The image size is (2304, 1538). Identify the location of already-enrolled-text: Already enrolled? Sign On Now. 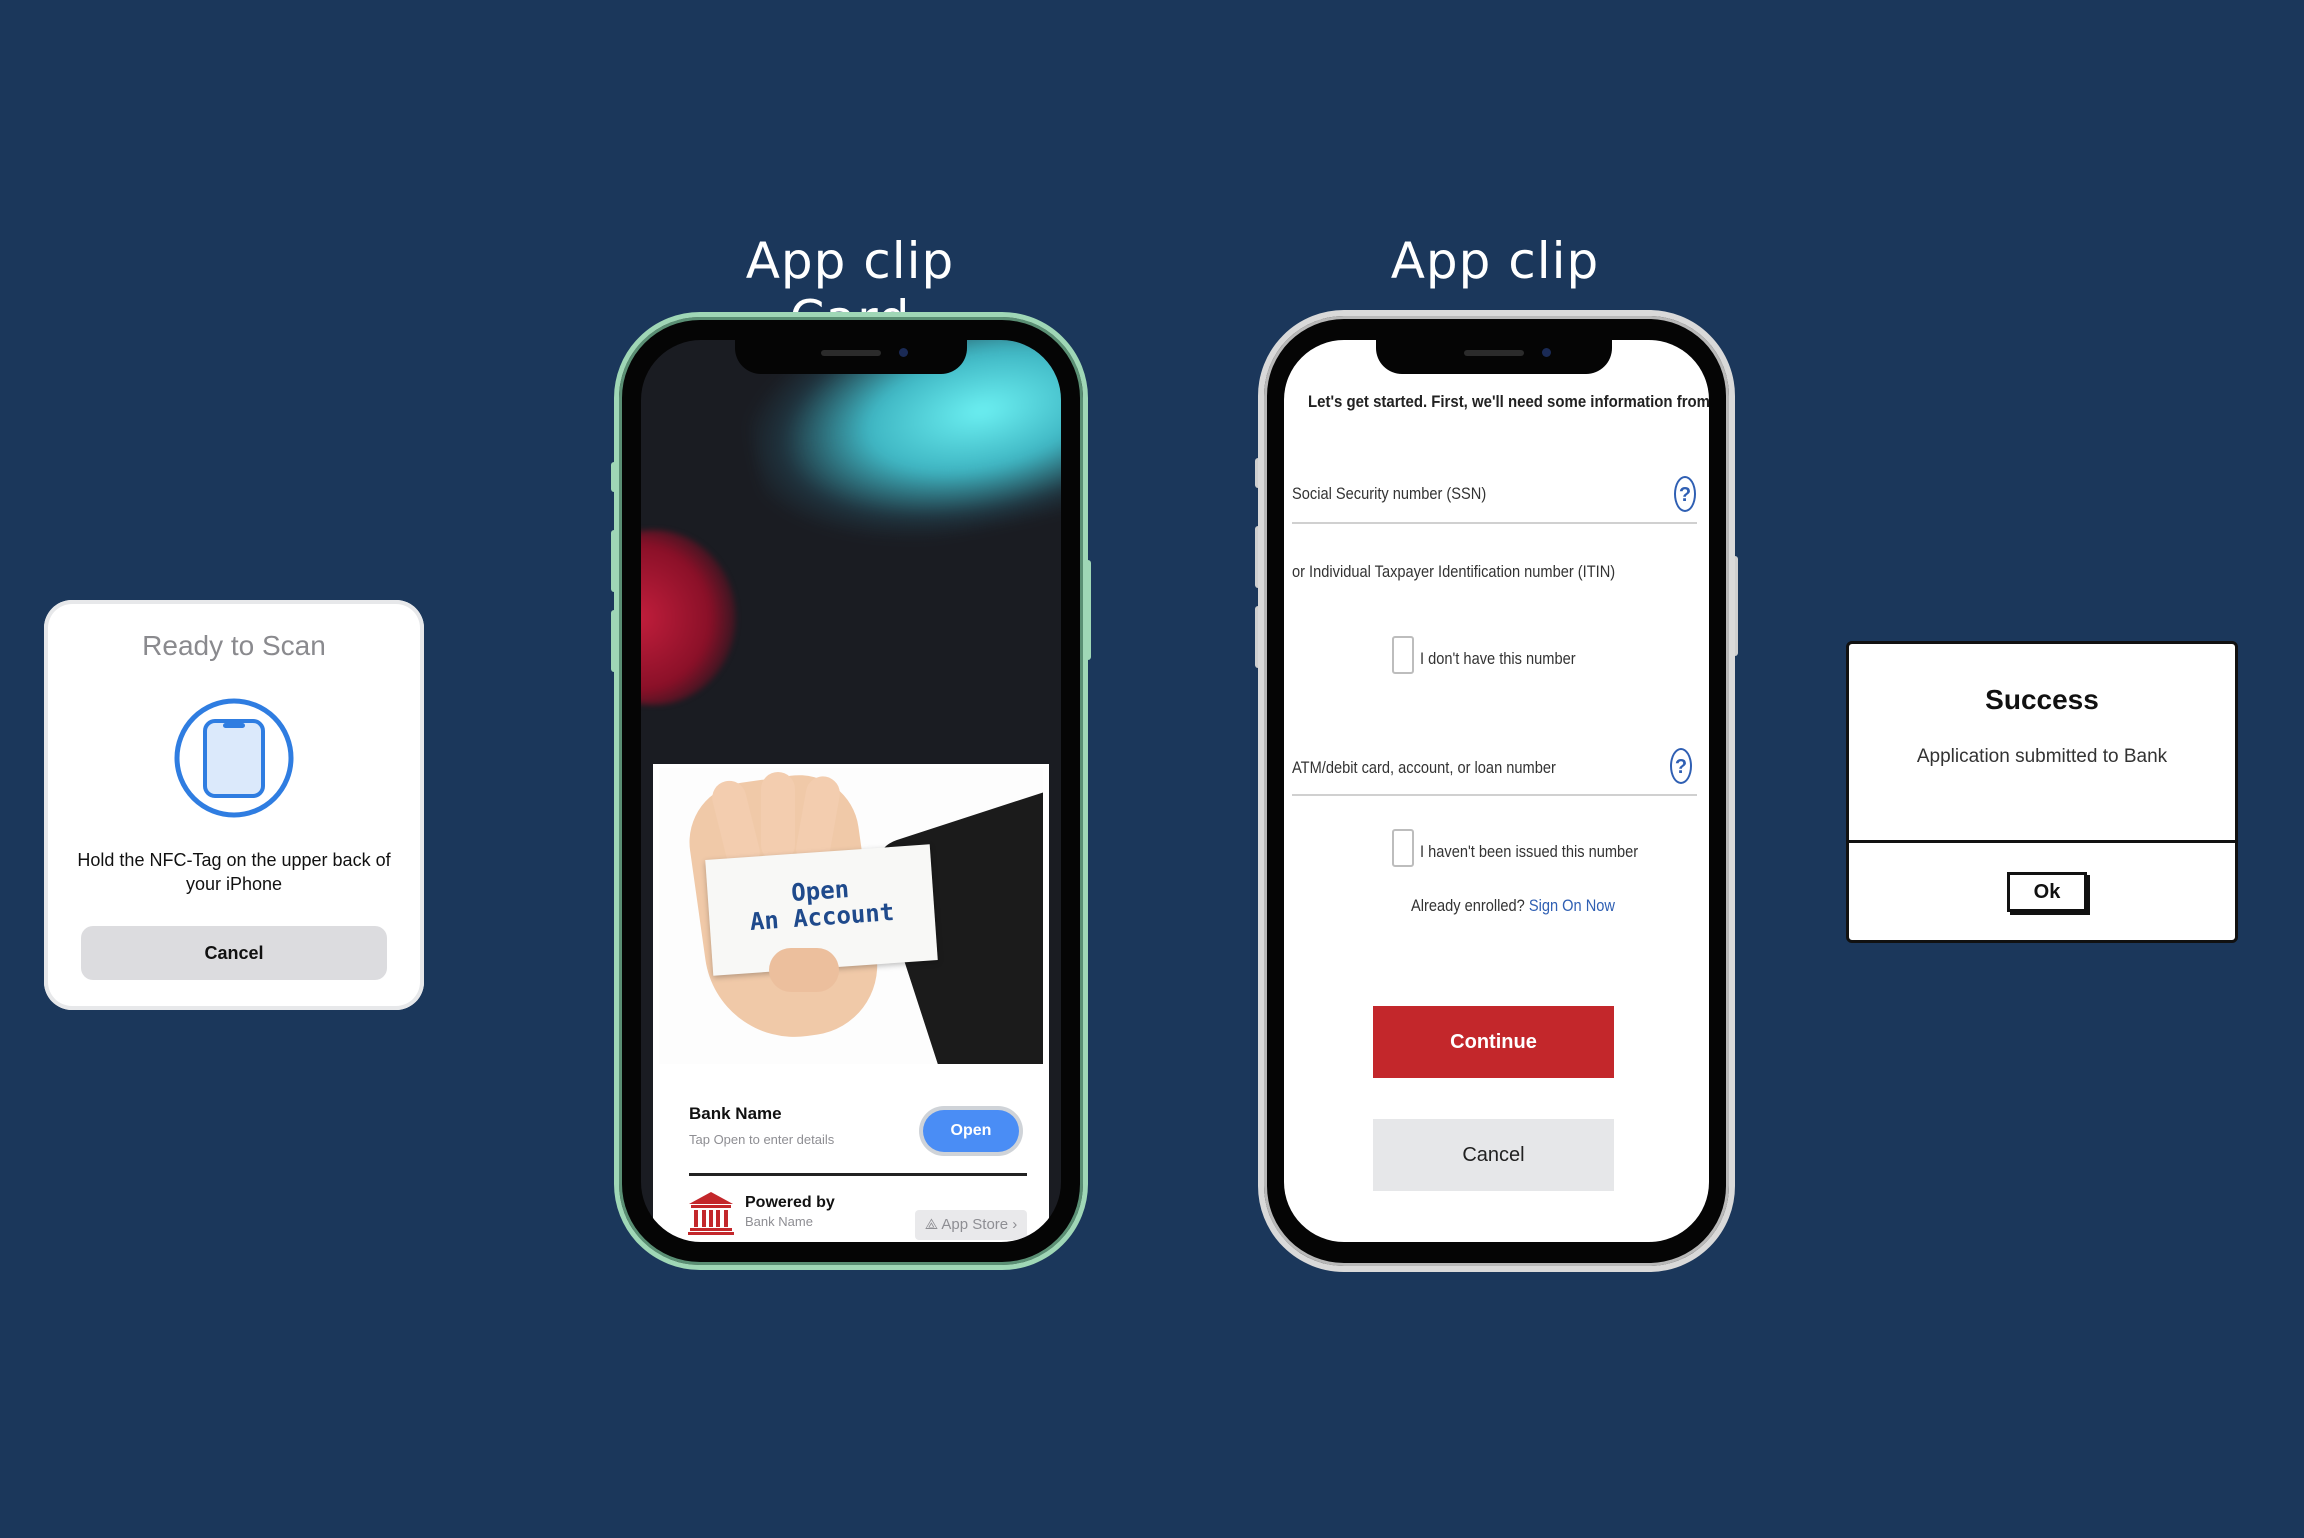
(1513, 906).